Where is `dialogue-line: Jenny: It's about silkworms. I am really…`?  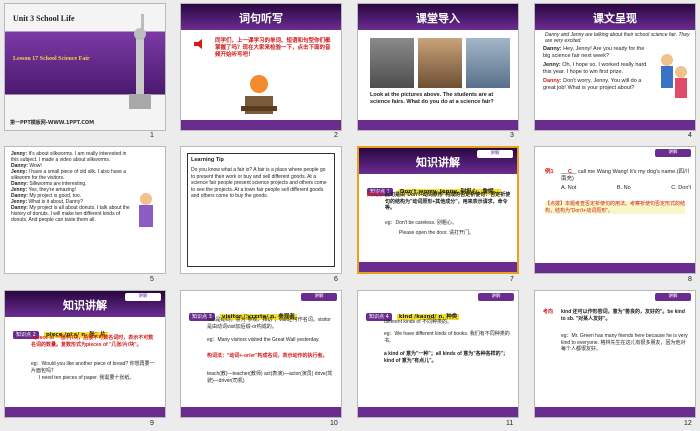
dialogue-line: Jenny: It's about silkworms. I am really… is located at coordinates (69, 157).